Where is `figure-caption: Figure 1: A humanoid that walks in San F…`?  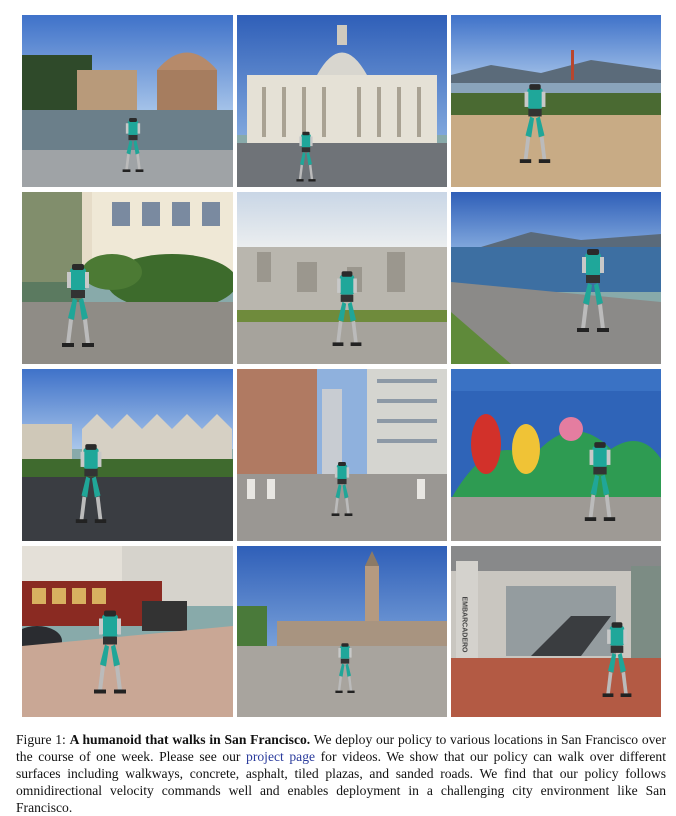 figure-caption: Figure 1: A humanoid that walks in San F… is located at coordinates (341, 773).